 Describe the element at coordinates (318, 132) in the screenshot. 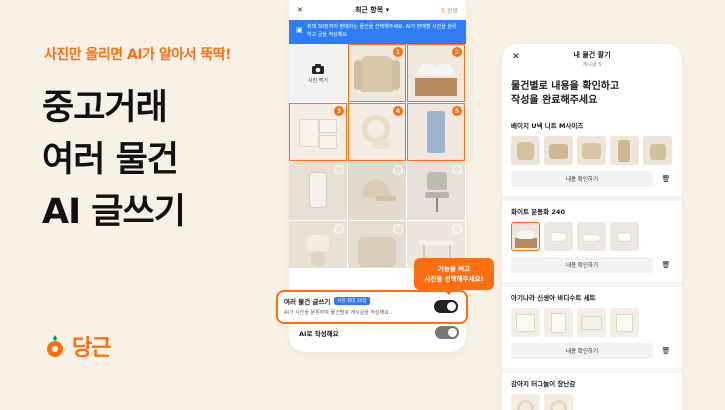

I see `photo-tile-bodysuit: 3` at that location.